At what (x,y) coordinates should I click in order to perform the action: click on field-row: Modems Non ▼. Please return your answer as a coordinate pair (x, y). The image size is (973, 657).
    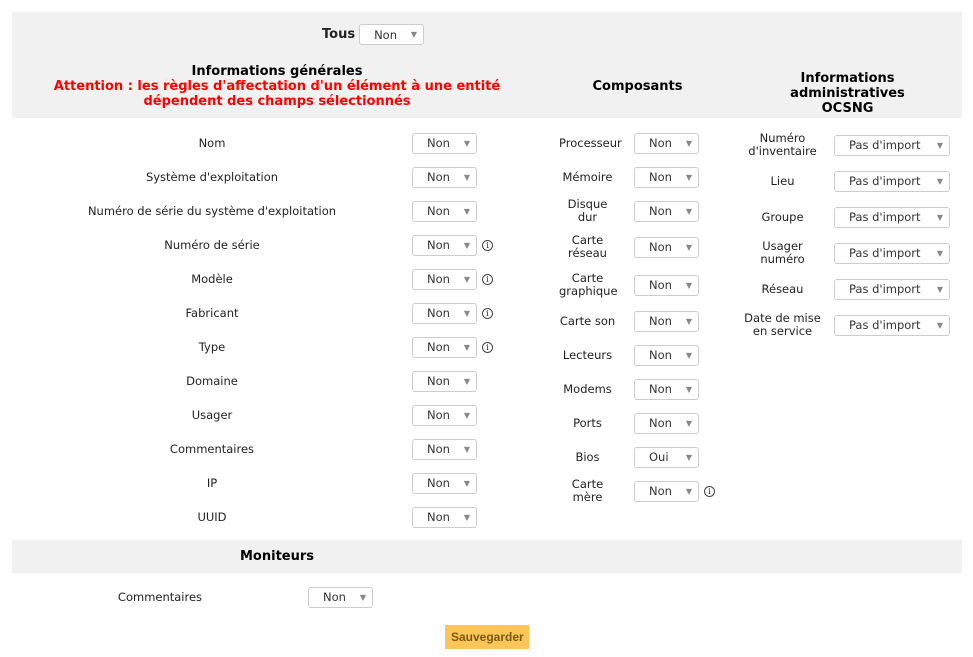
    Looking at the image, I should click on (640, 389).